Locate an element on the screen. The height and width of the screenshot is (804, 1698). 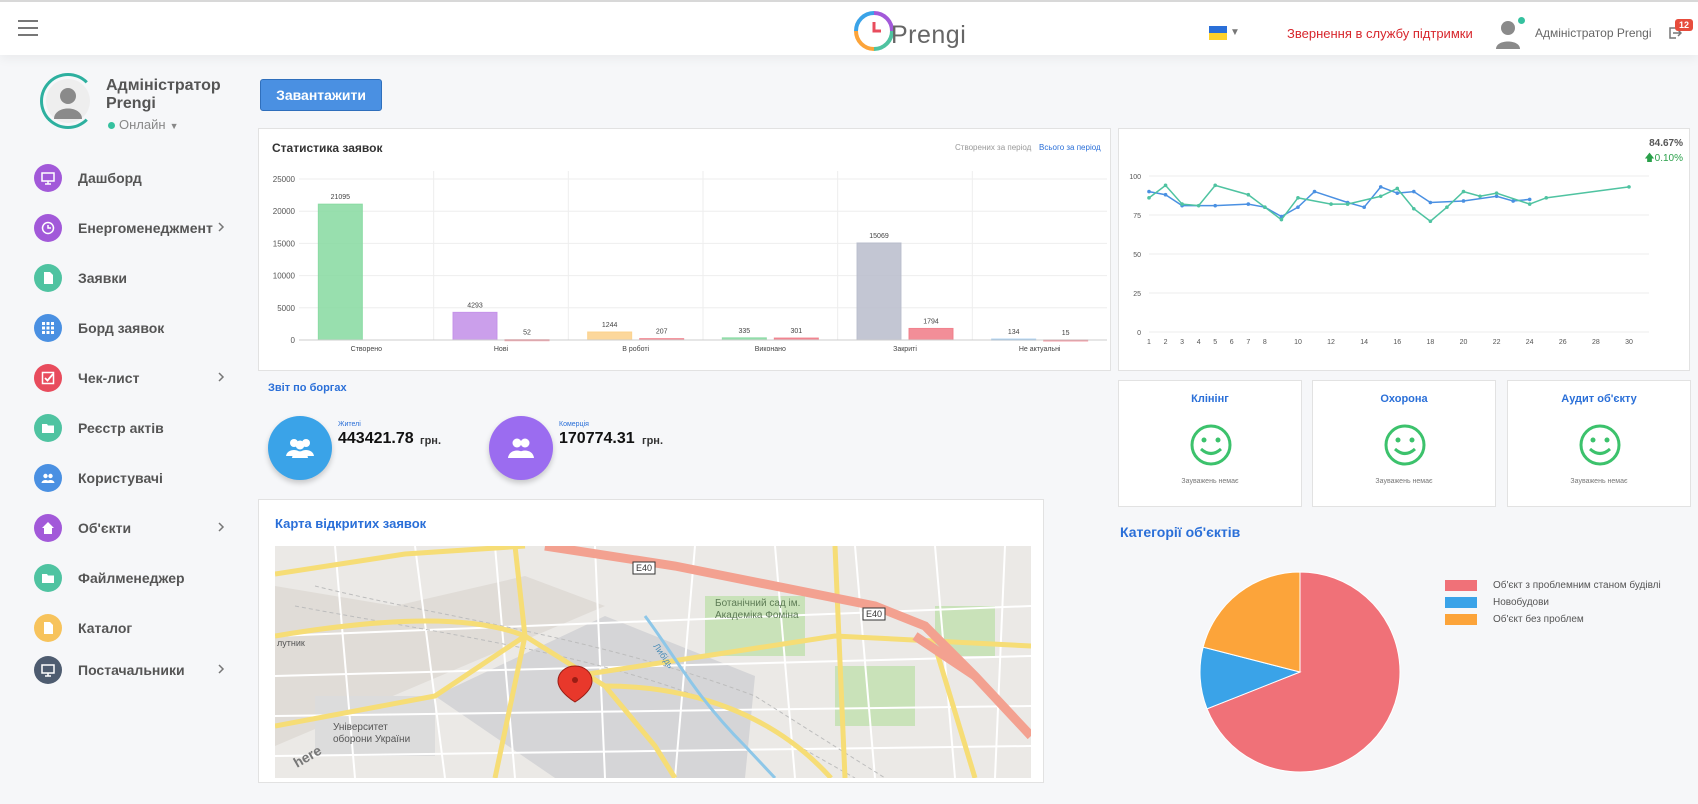
top-username: Адміністратор Prengi is located at coordinates (1593, 33).